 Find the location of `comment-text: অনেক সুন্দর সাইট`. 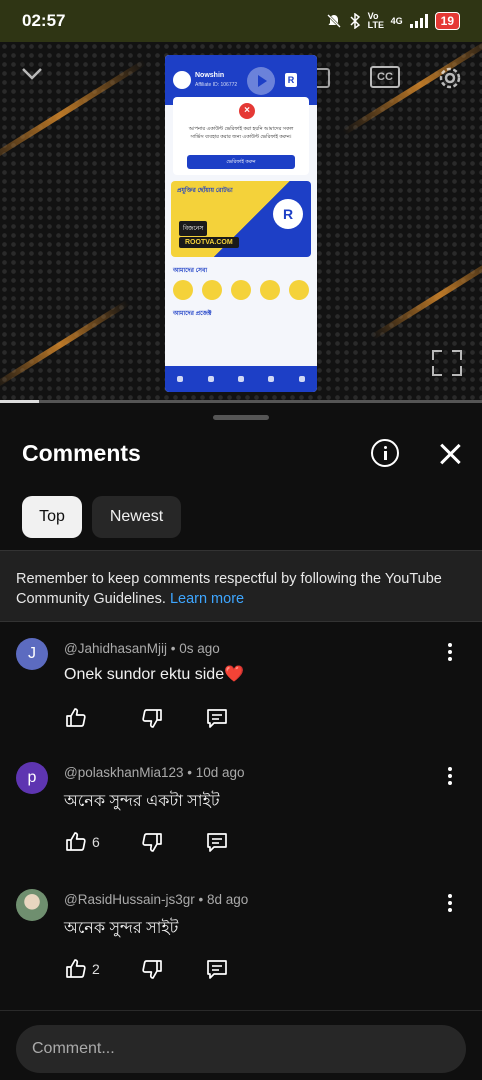

comment-text: অনেক সুন্দর সাইট is located at coordinates (121, 928).